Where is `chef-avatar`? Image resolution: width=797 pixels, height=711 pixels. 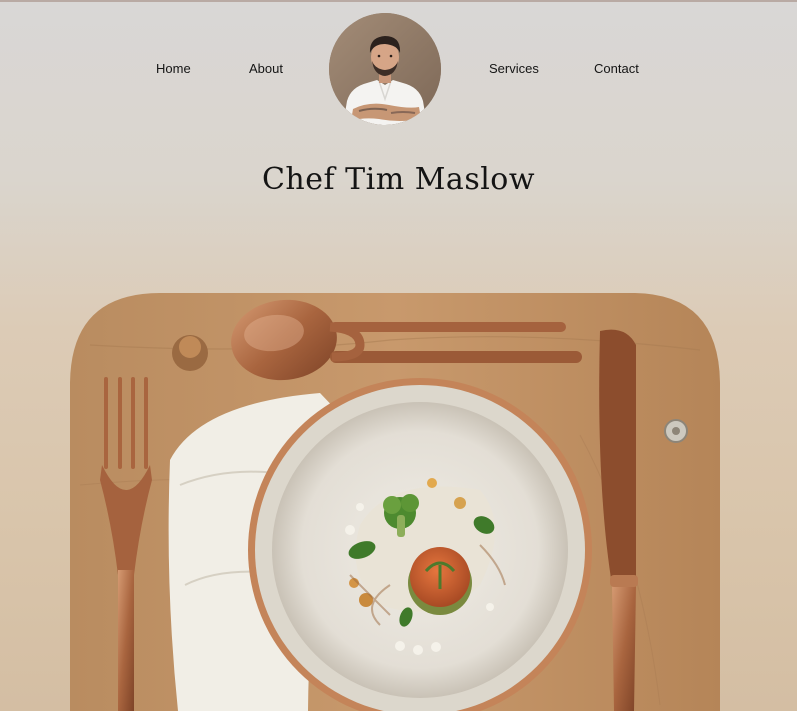
chef-avatar is located at coordinates (385, 69).